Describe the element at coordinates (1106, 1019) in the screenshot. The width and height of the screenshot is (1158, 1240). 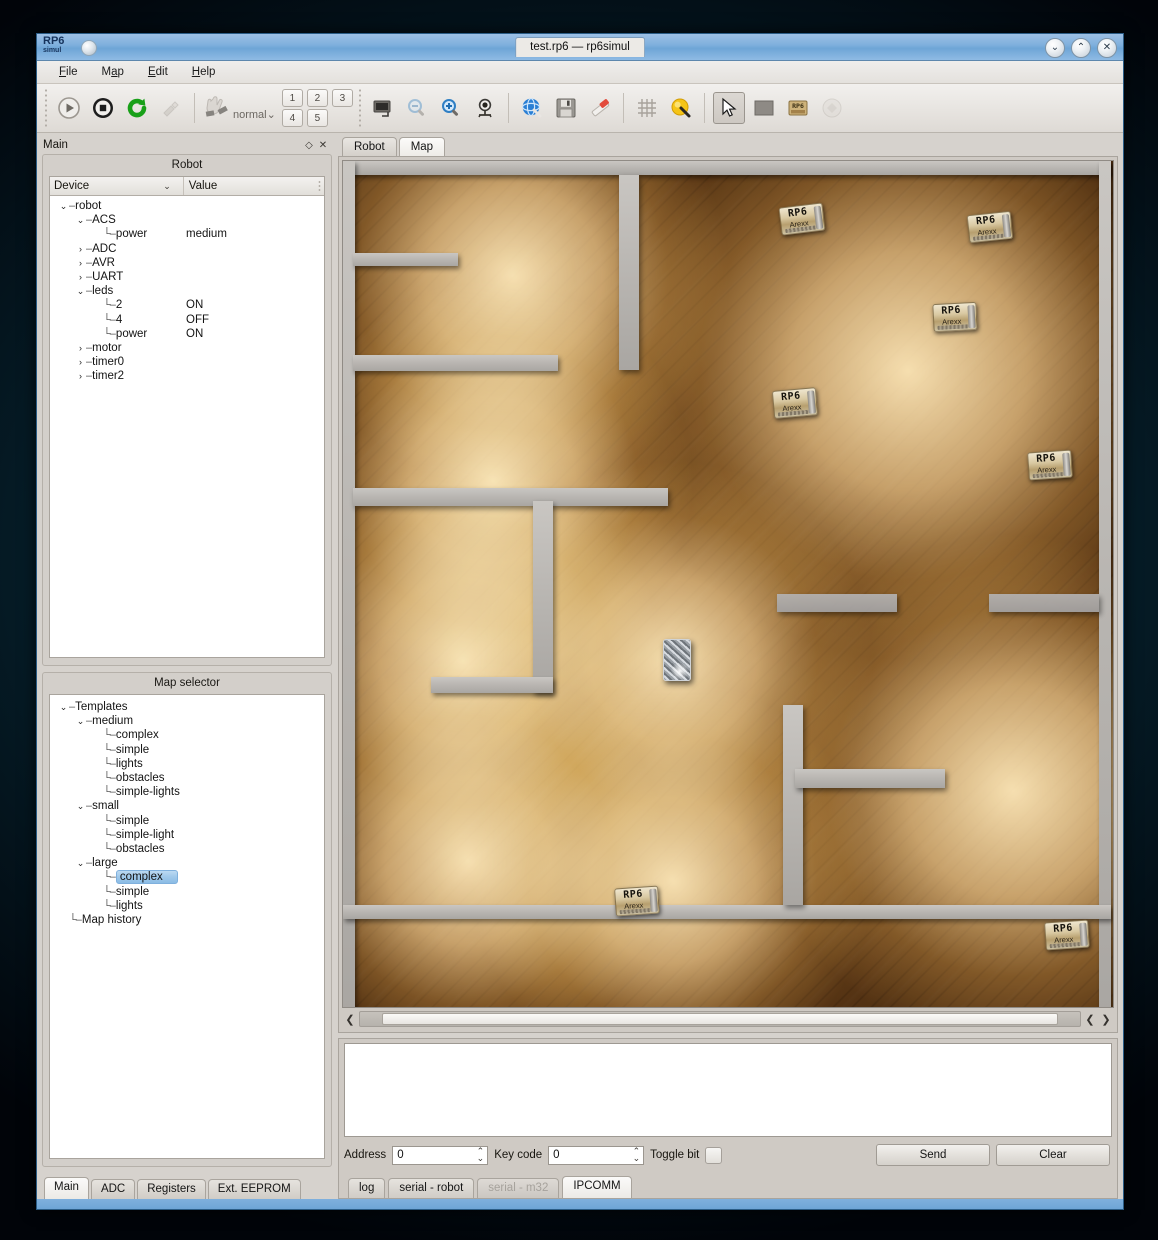
I see `scroll-next-arrow-icon: ❯` at that location.